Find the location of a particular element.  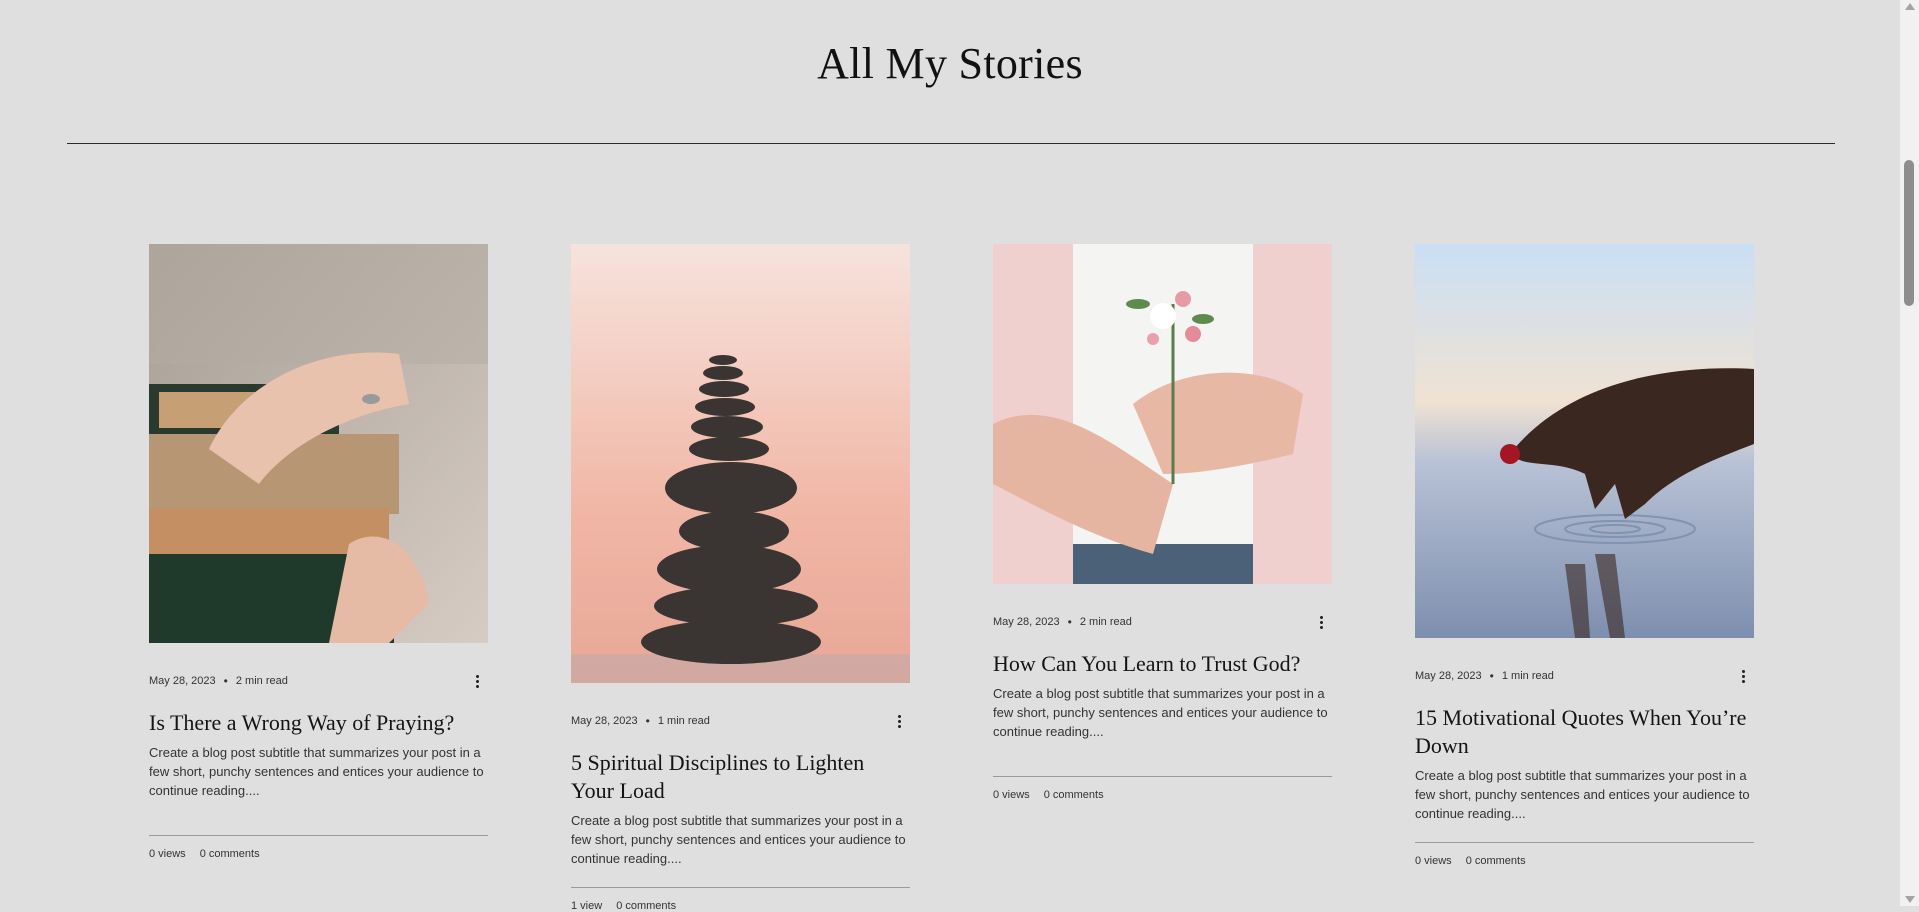

post-stats: 1 view 0 comments is located at coordinates (740, 906).